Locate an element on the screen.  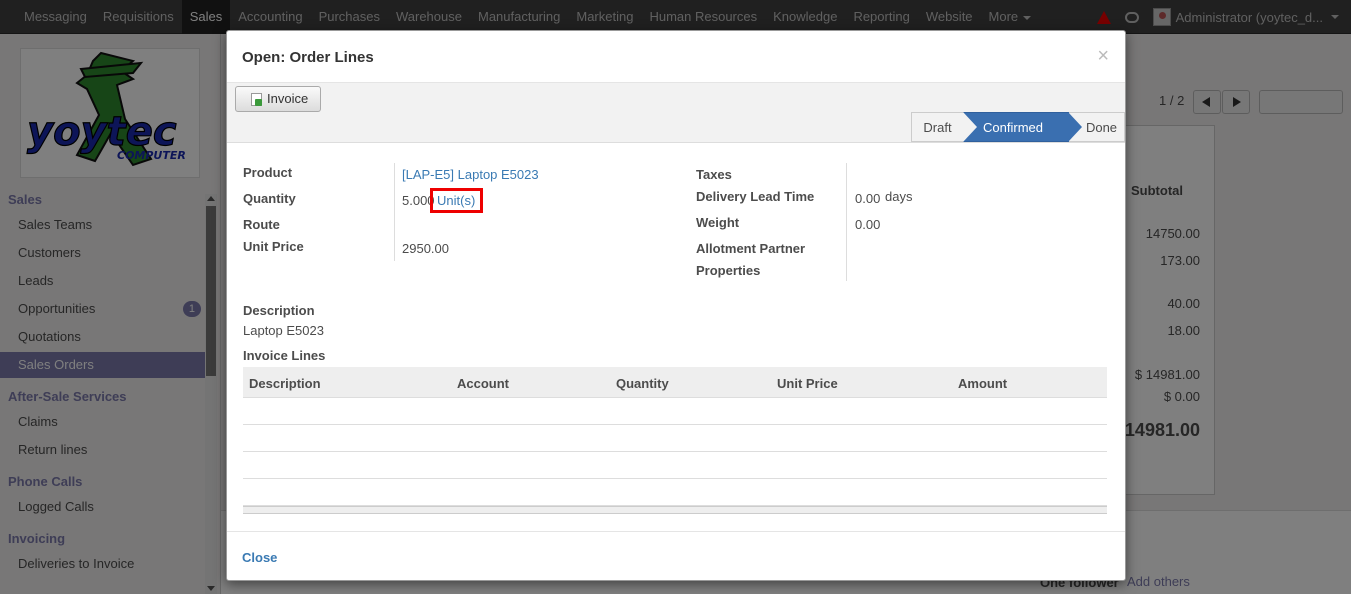
dialog-title: Open: Order Lines is located at coordinates (308, 57).